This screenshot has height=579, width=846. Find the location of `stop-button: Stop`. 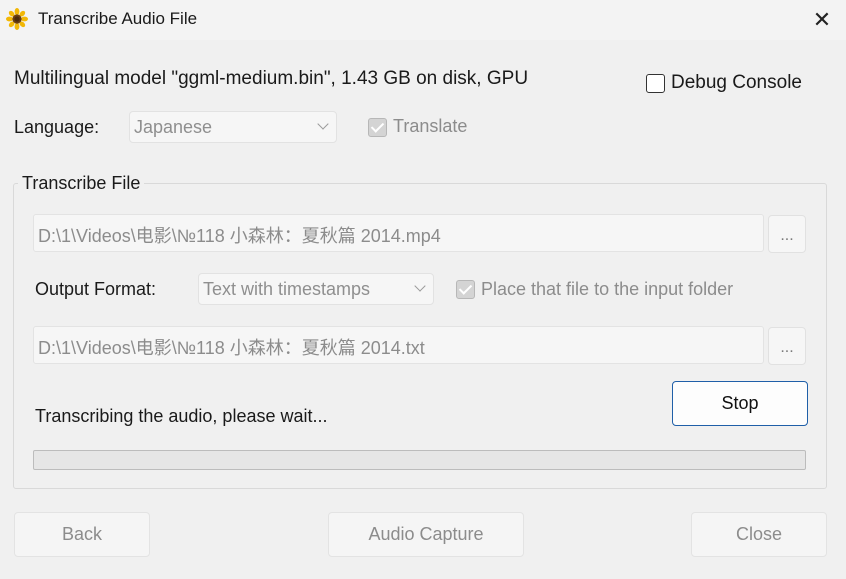

stop-button: Stop is located at coordinates (740, 403).